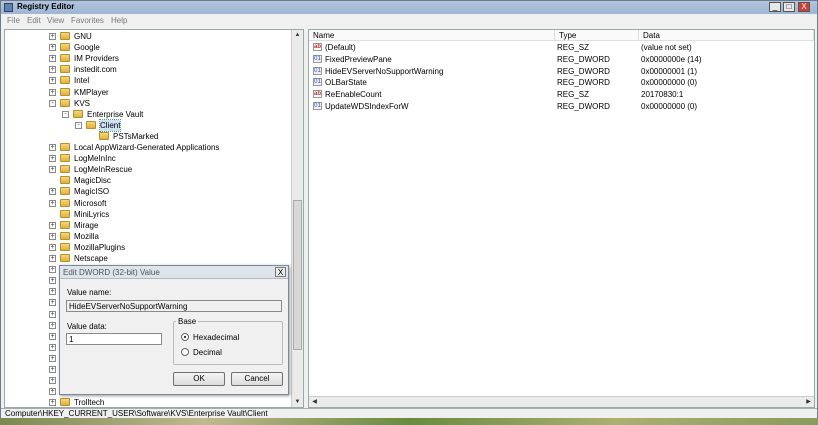 The height and width of the screenshot is (425, 818). What do you see at coordinates (87, 47) in the screenshot?
I see `tree-item-label: Google` at bounding box center [87, 47].